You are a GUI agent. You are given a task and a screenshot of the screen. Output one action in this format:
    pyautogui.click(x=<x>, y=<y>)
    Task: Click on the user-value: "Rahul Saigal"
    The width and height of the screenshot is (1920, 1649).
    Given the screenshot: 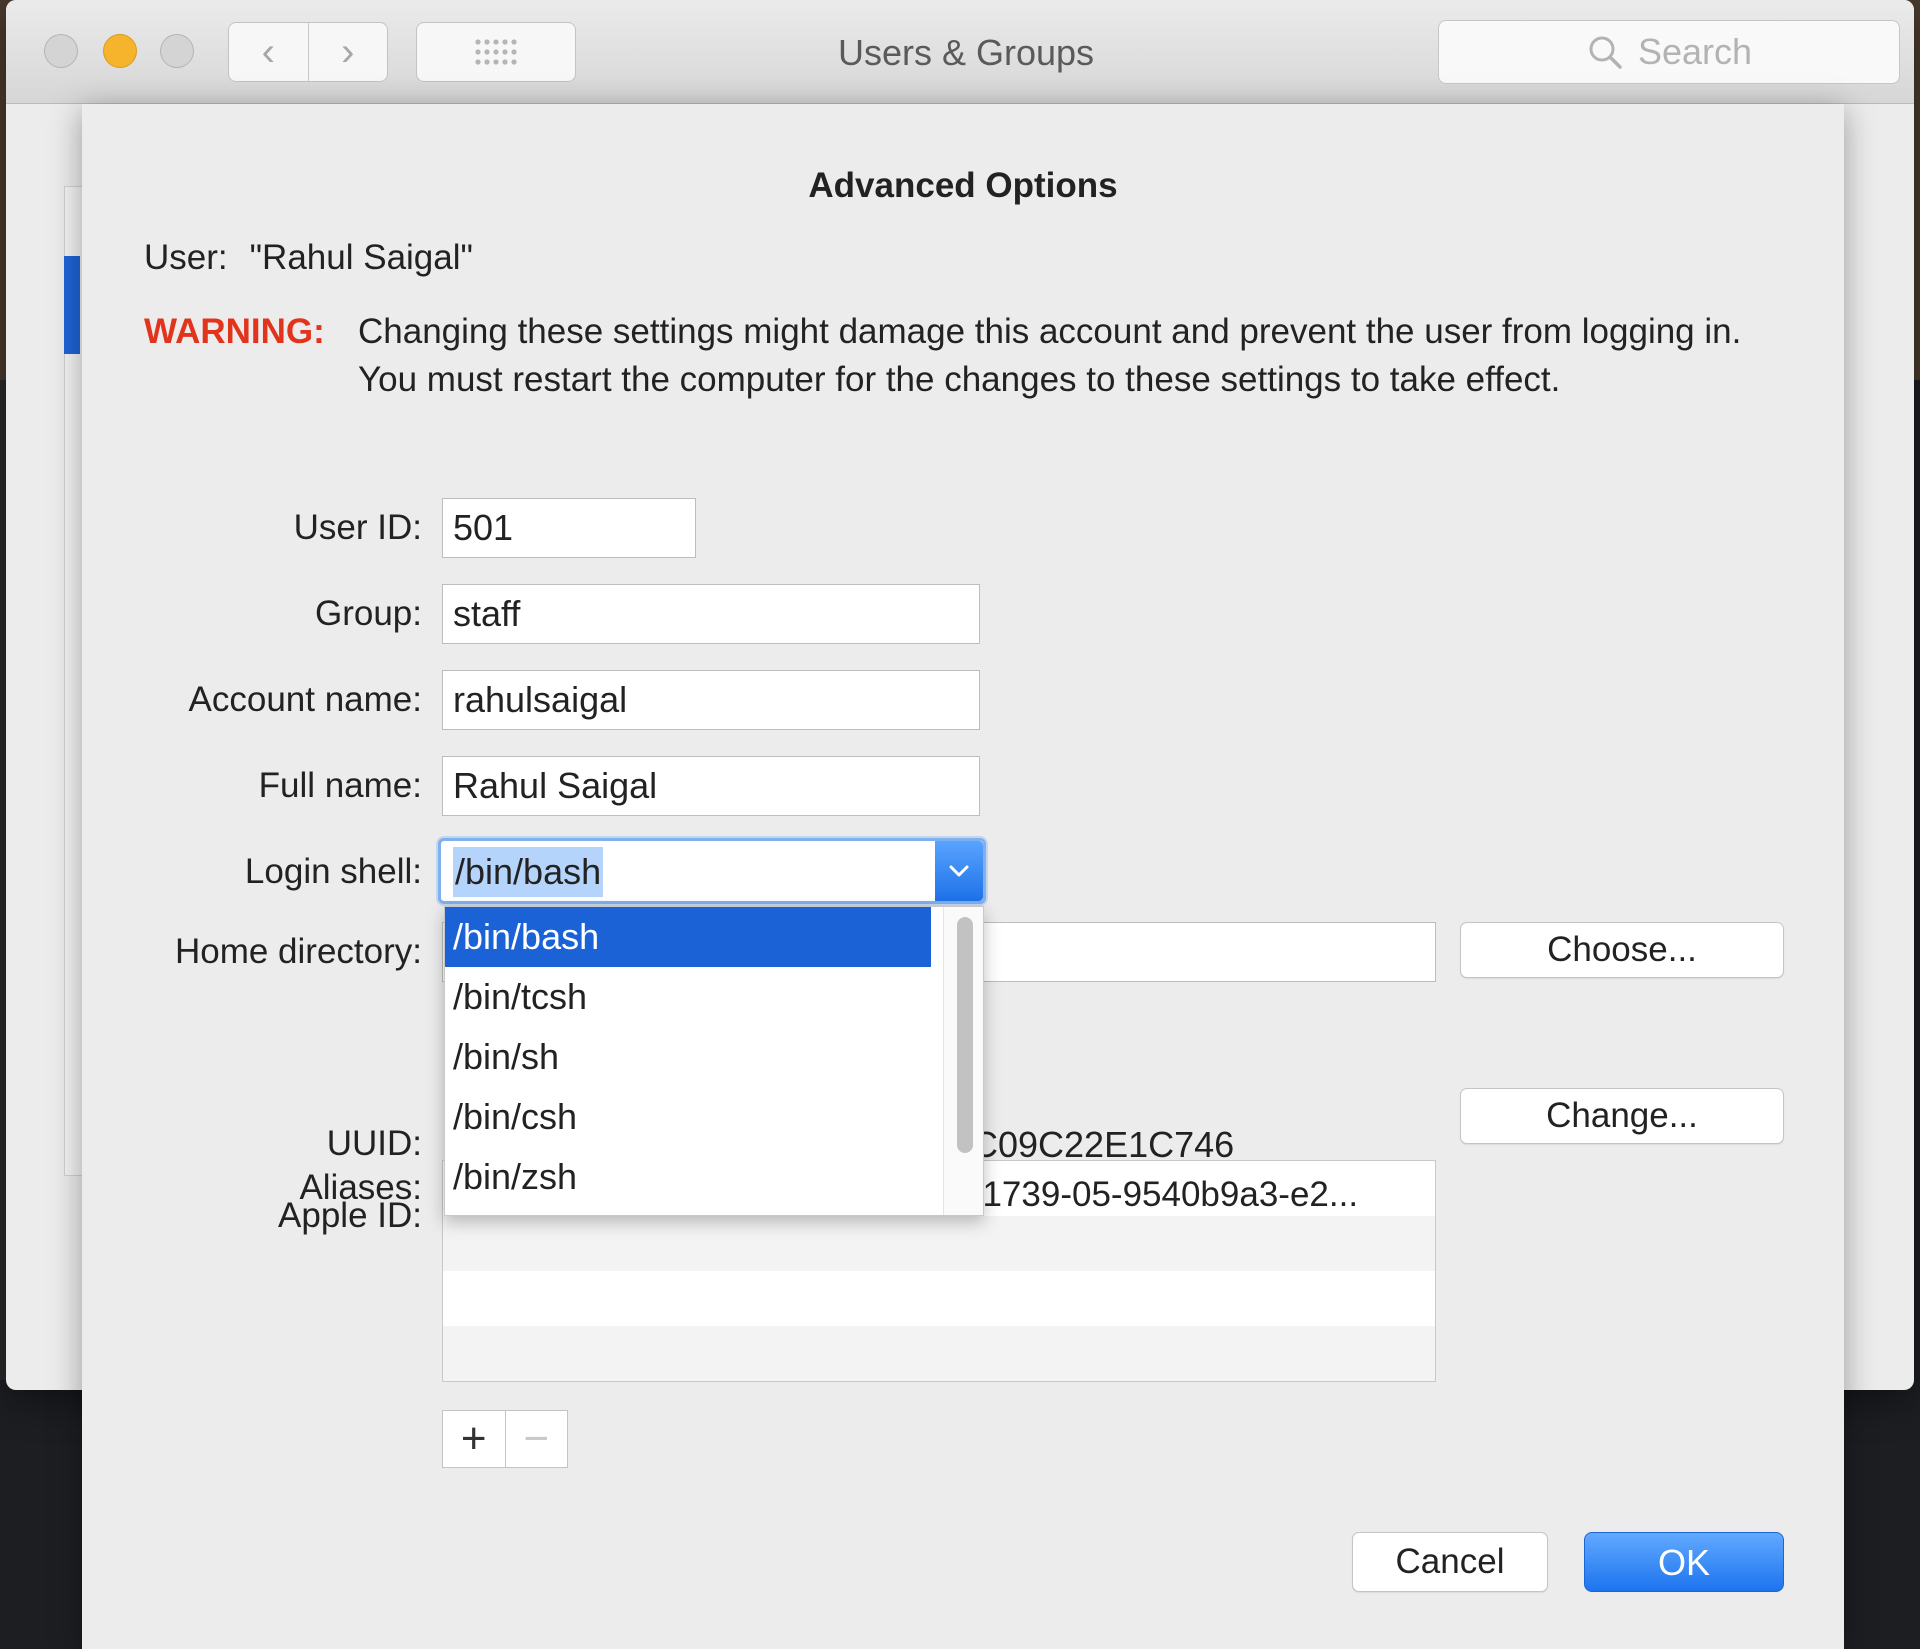 What is the action you would take?
    pyautogui.click(x=361, y=257)
    